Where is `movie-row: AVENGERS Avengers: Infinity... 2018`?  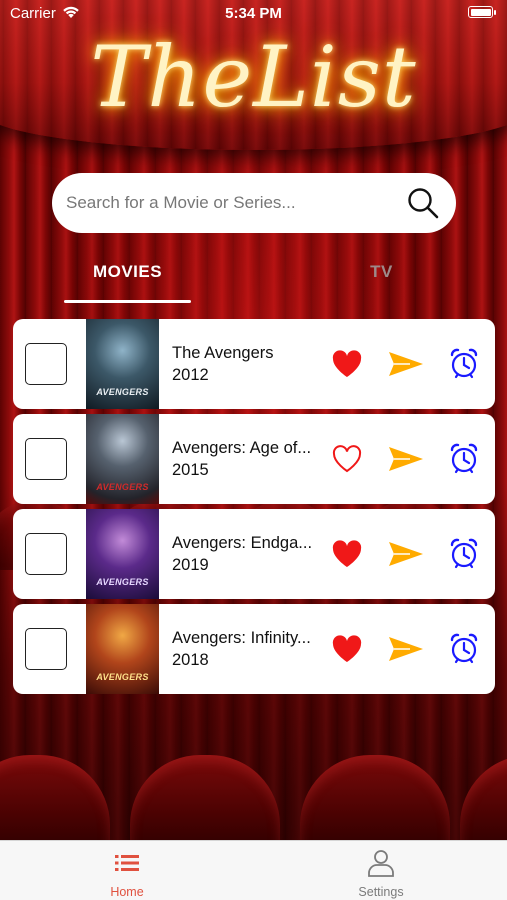
movie-row: AVENGERS Avengers: Infinity... 2018 is located at coordinates (254, 649).